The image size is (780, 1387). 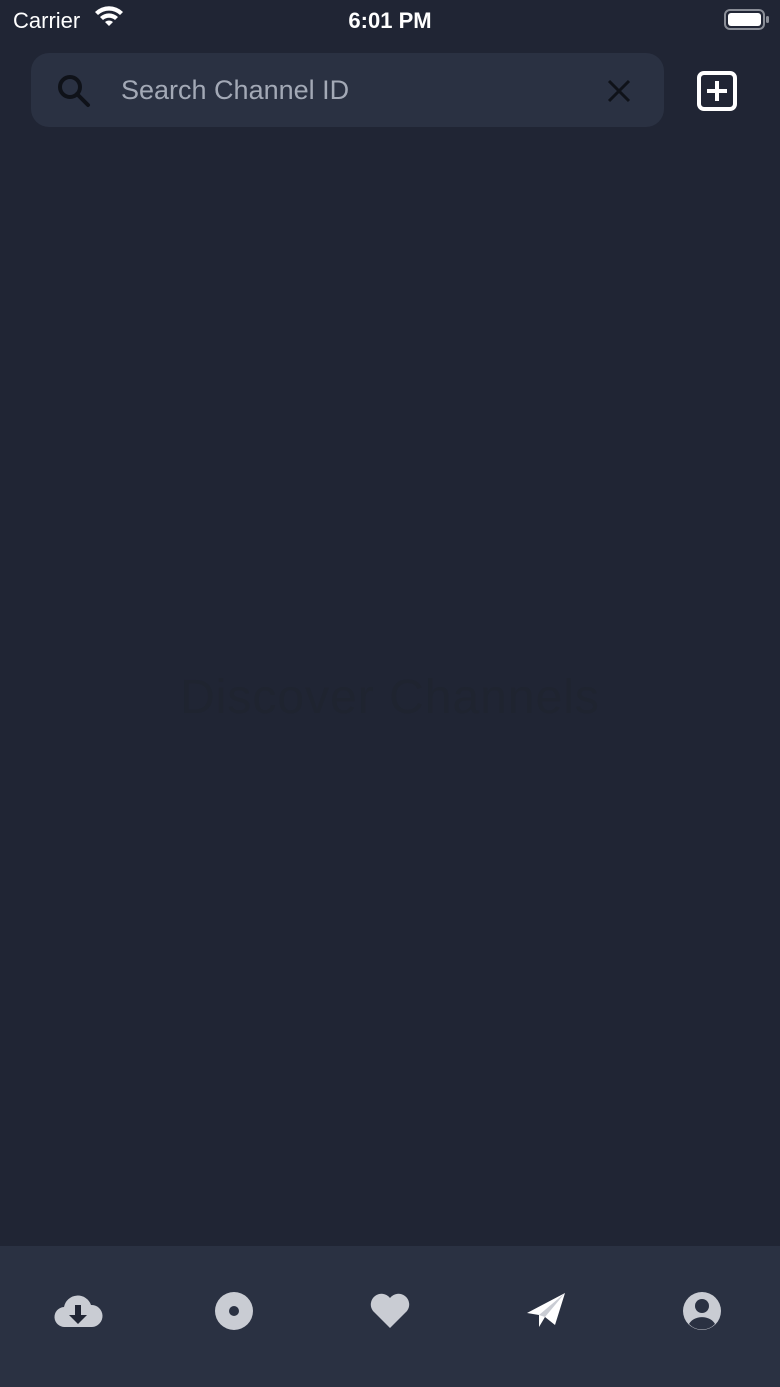 I want to click on heart-icon, so click(x=390, y=1310).